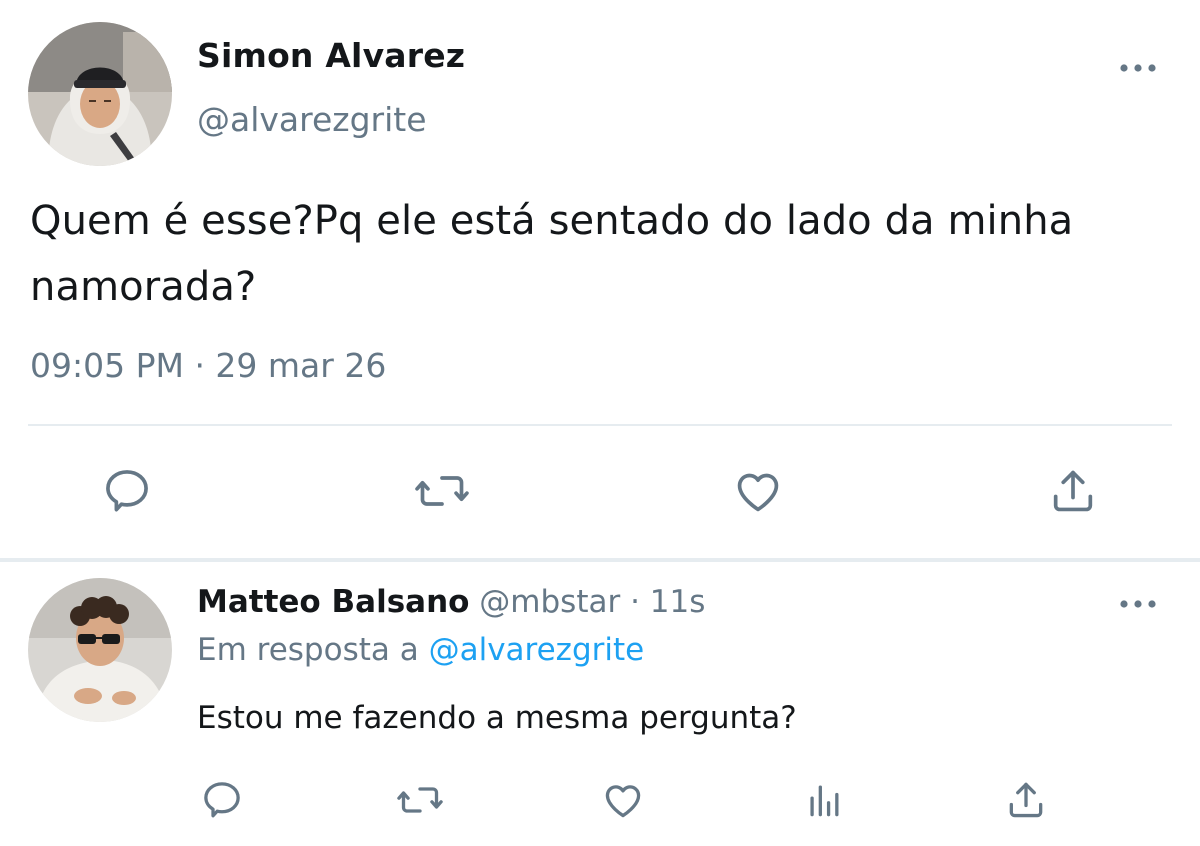 The height and width of the screenshot is (846, 1200). Describe the element at coordinates (824, 800) in the screenshot. I see `analytics-icon` at that location.